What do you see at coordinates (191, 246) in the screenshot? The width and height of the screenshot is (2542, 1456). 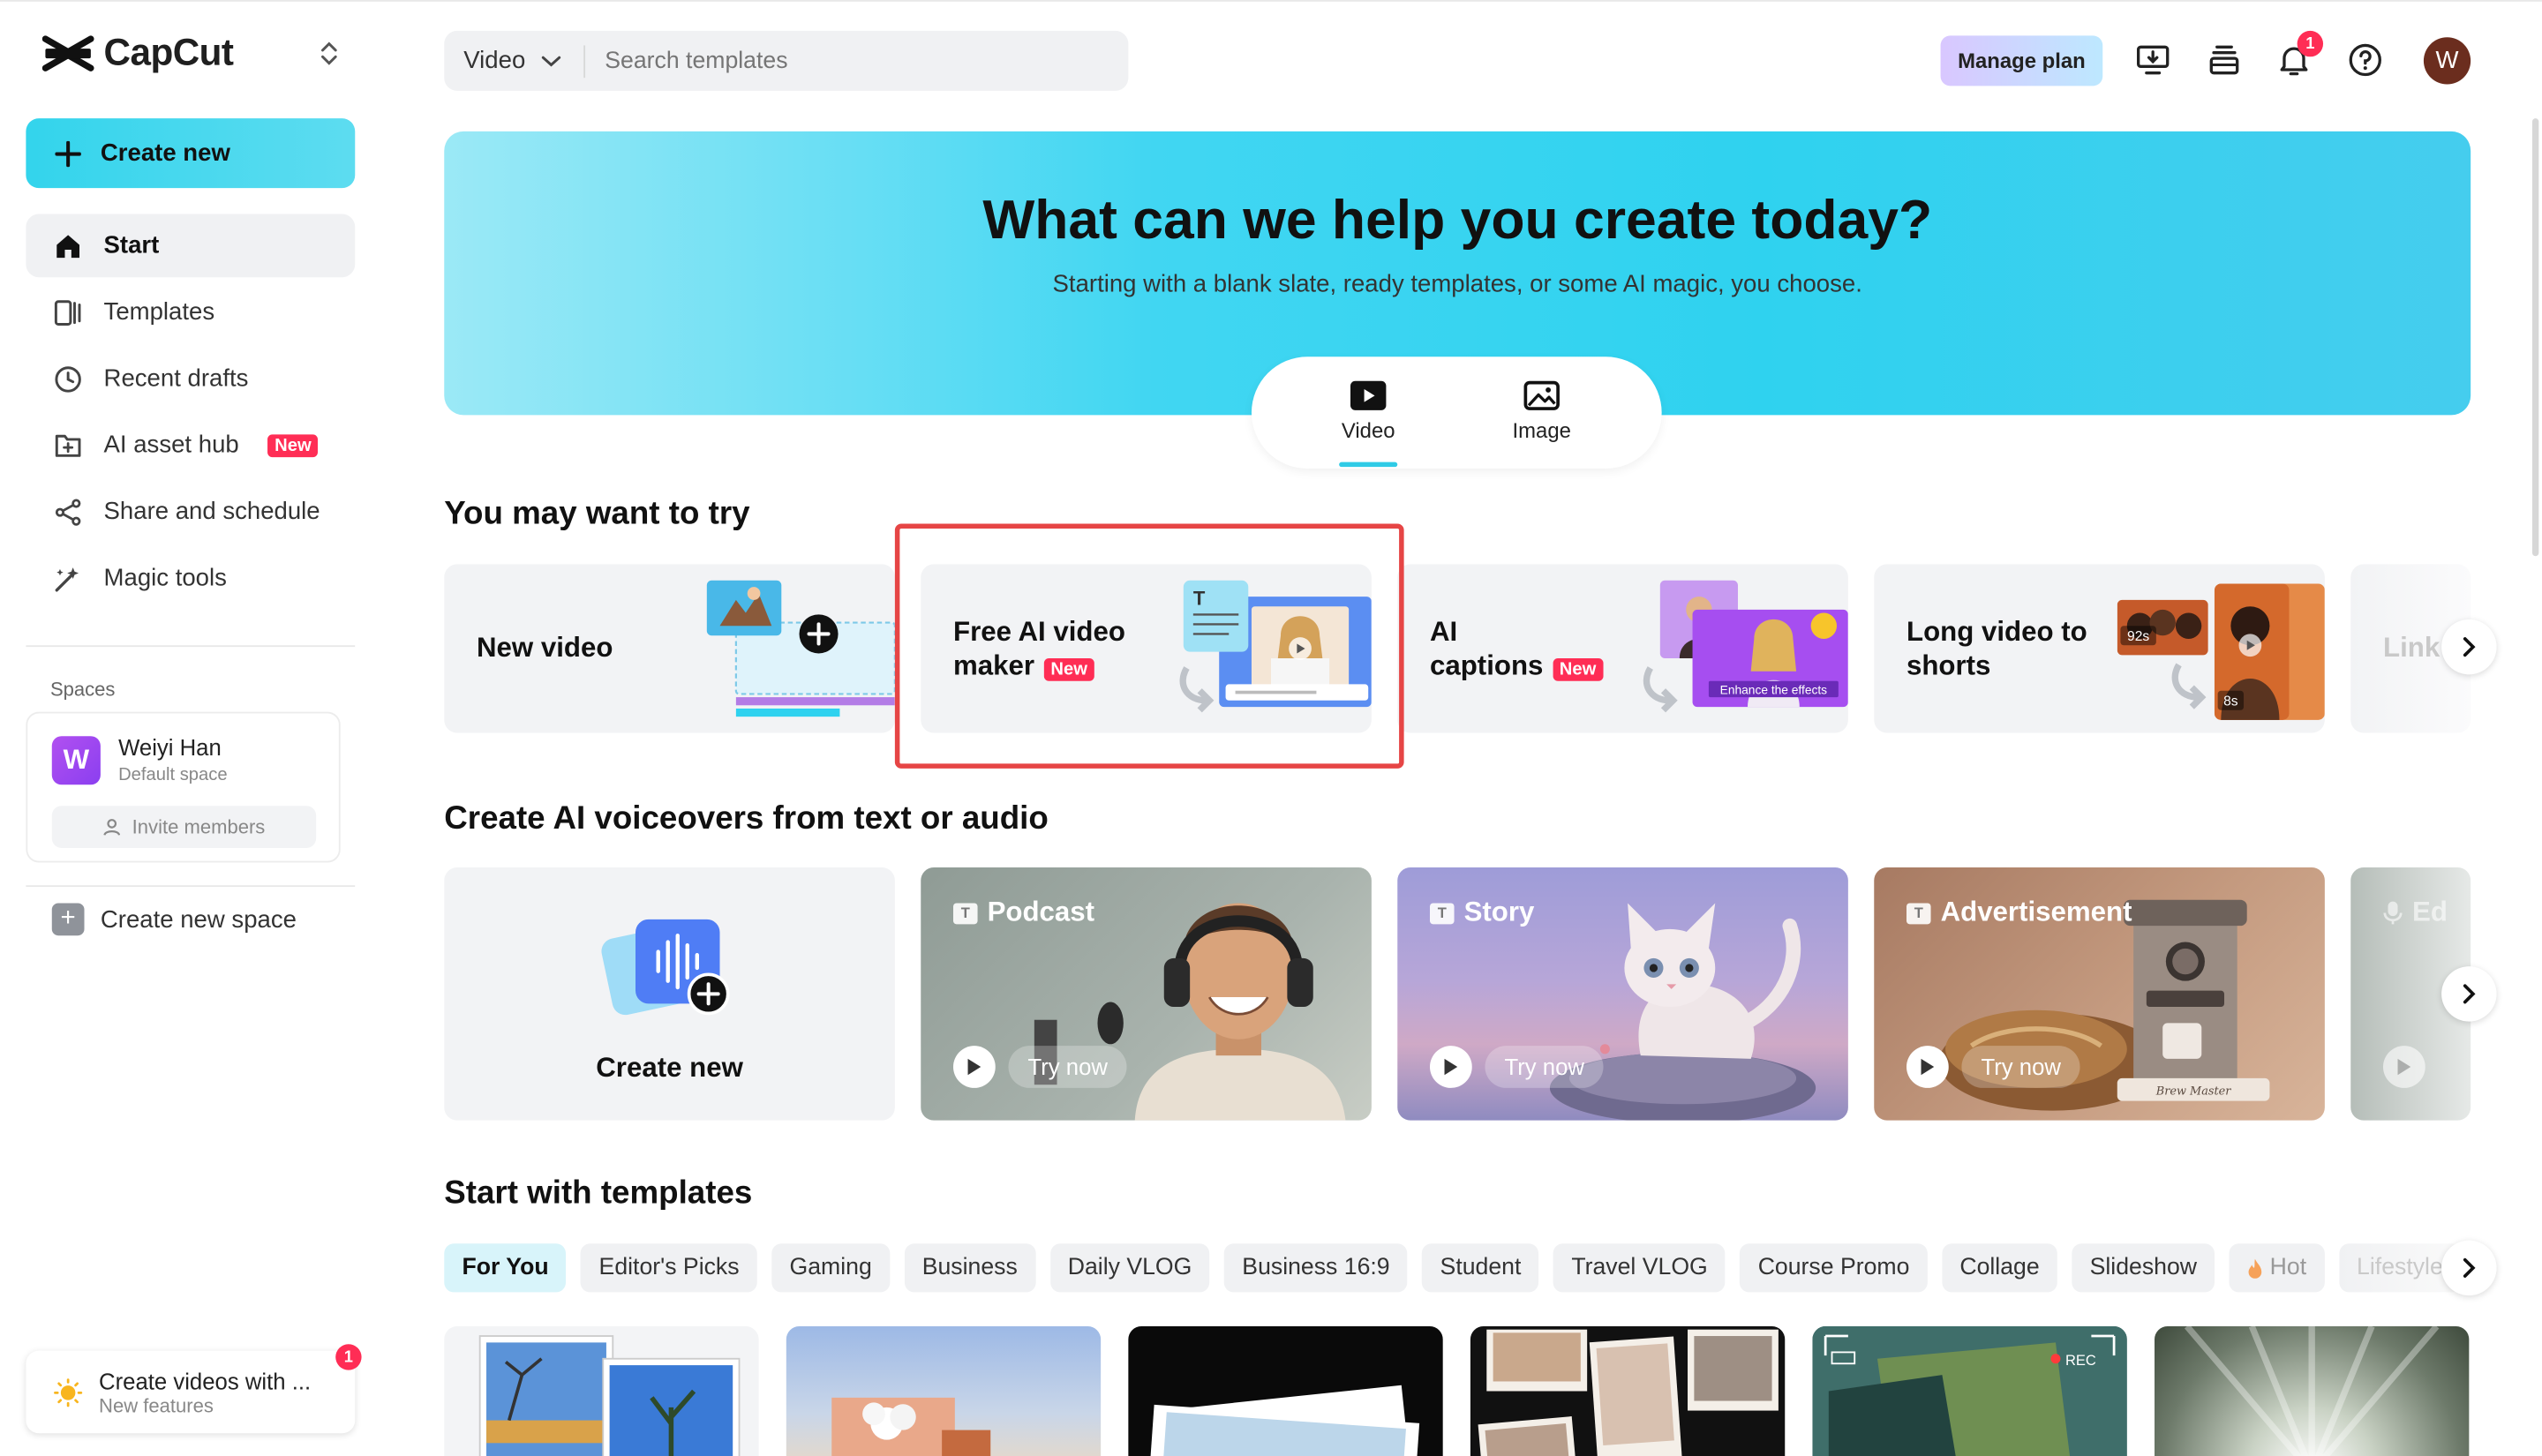 I see `sidebar-item-start: Start` at bounding box center [191, 246].